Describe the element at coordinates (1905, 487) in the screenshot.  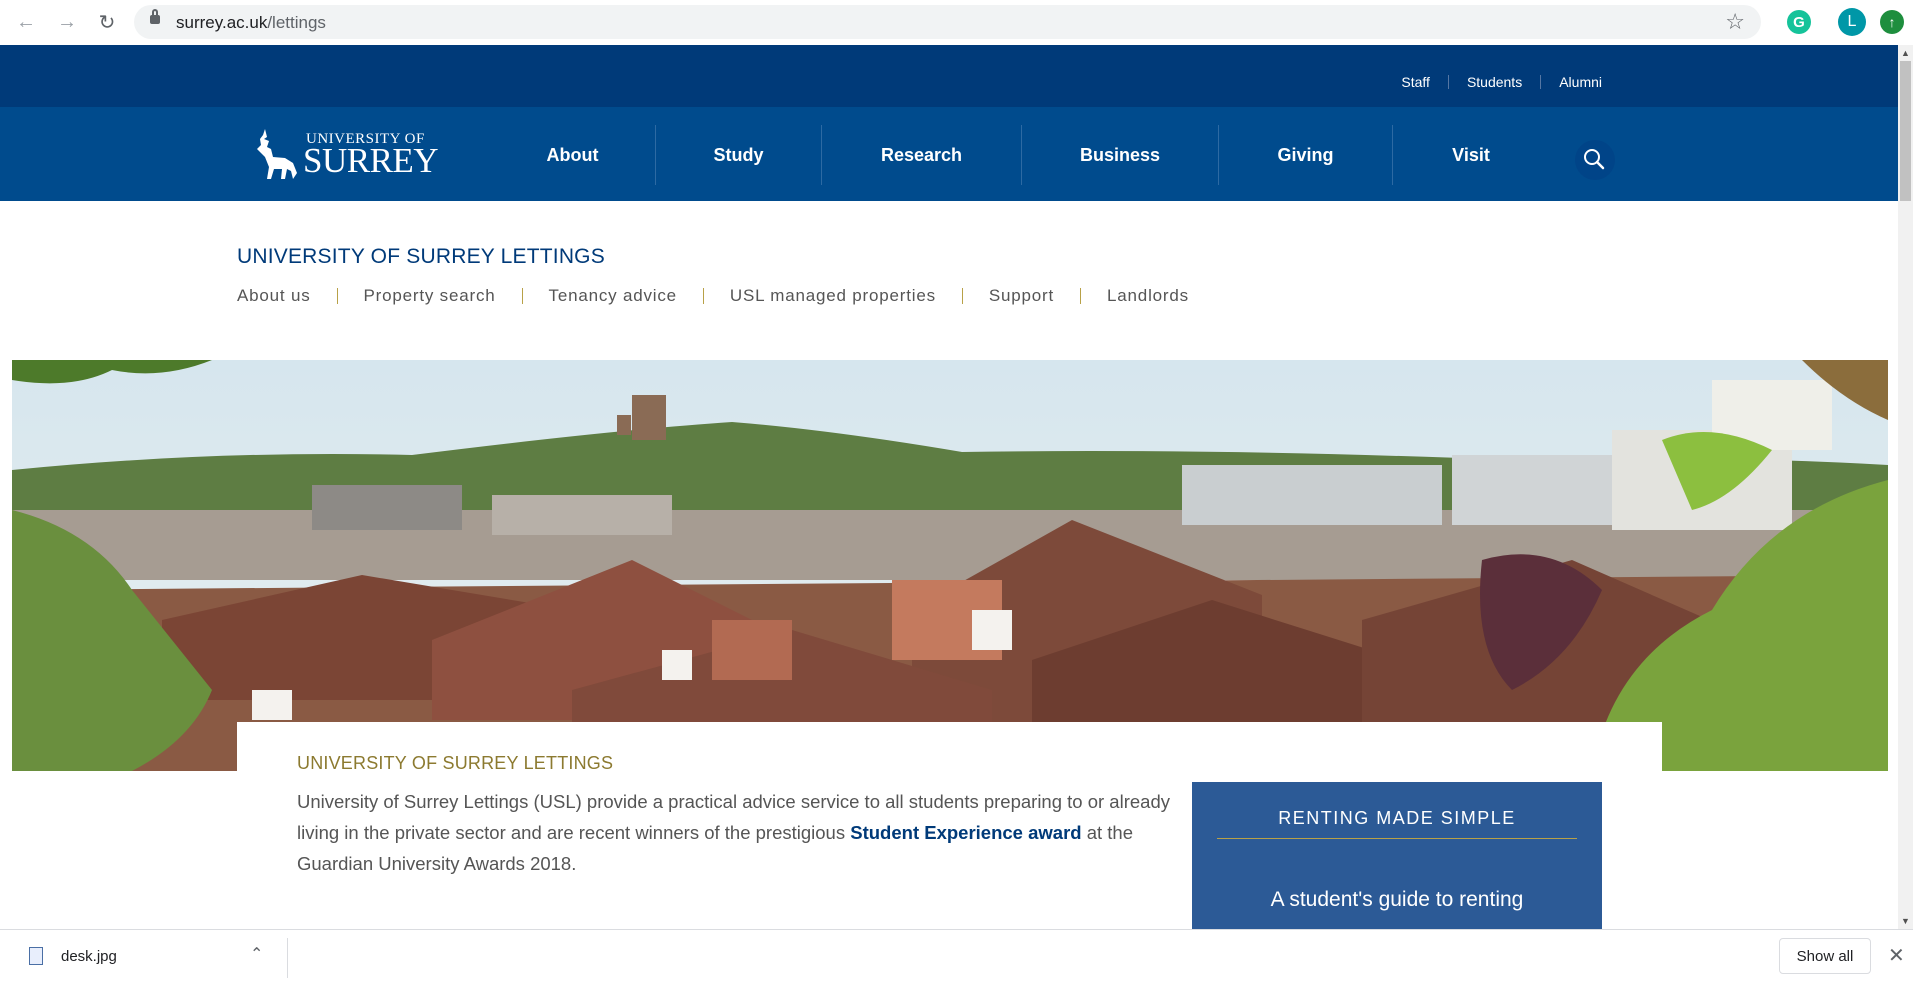
I see `page-scrollbar: ▲ ▼` at that location.